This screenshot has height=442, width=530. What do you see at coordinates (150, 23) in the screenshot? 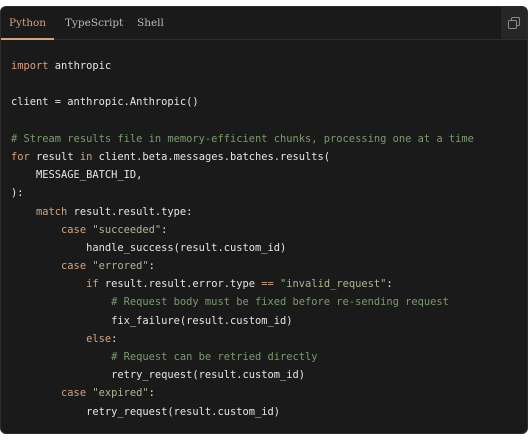
I see `tab-shell: Shell` at bounding box center [150, 23].